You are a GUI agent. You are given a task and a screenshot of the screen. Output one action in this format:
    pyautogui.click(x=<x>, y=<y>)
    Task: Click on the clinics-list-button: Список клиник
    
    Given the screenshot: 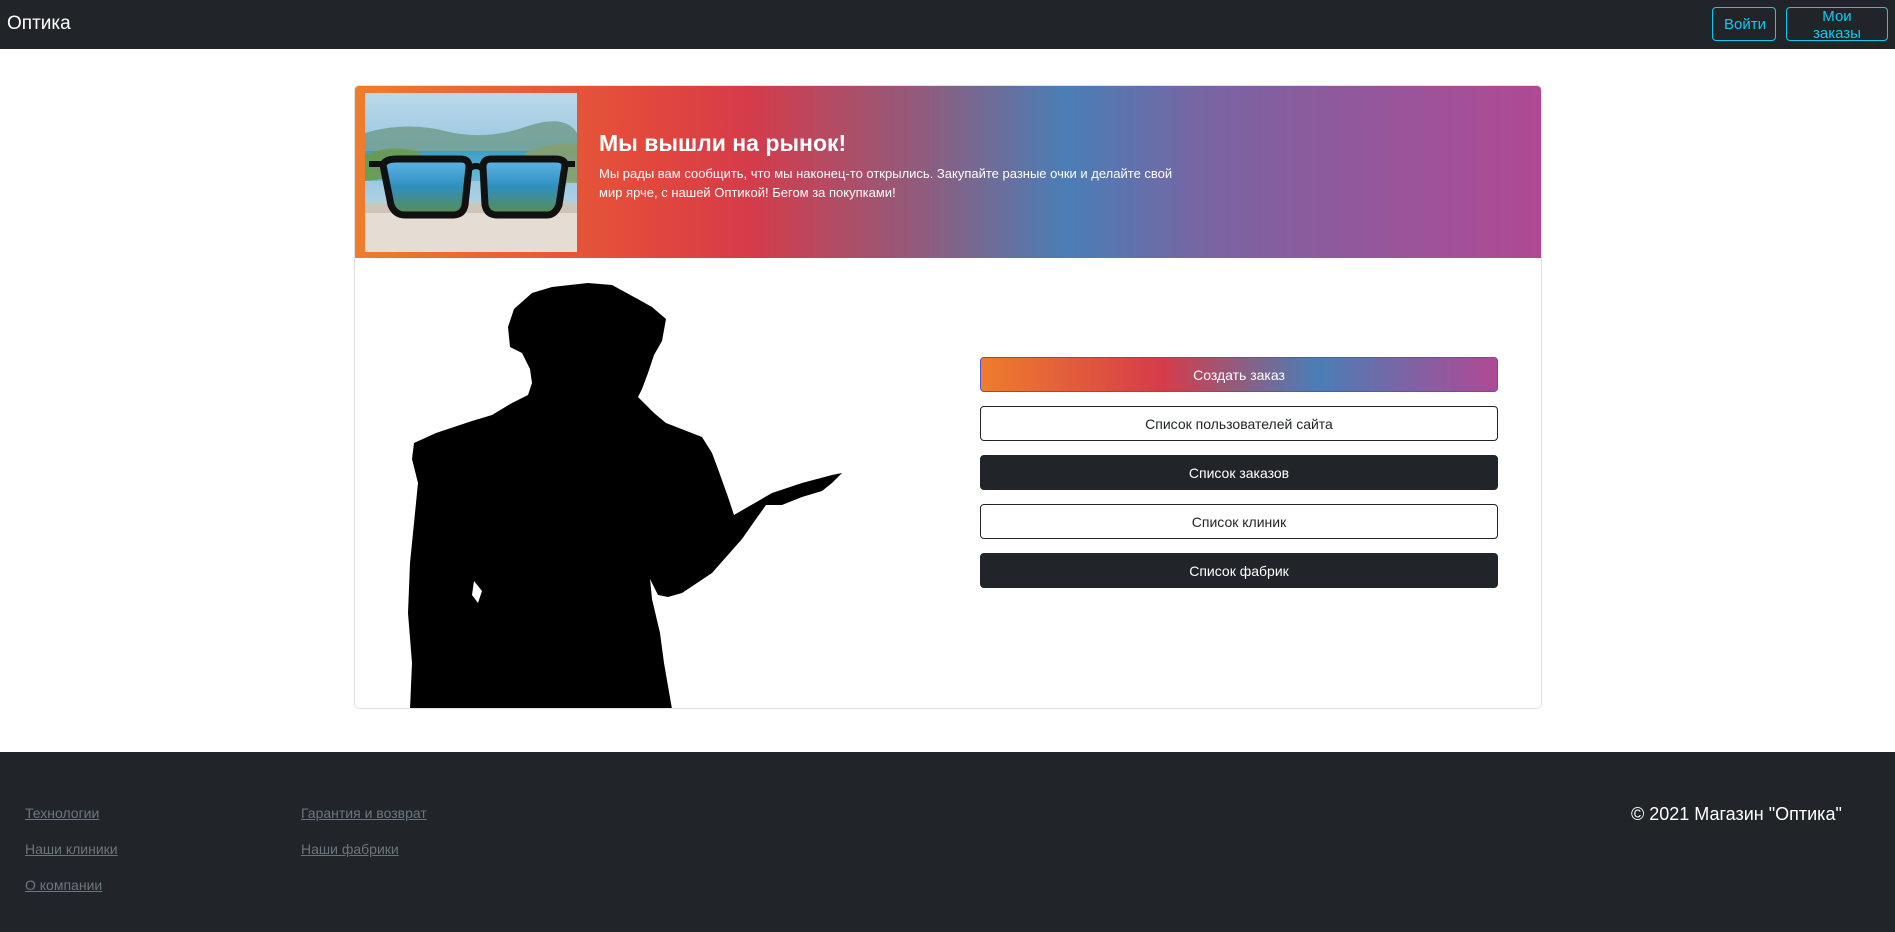 What is the action you would take?
    pyautogui.click(x=1239, y=521)
    